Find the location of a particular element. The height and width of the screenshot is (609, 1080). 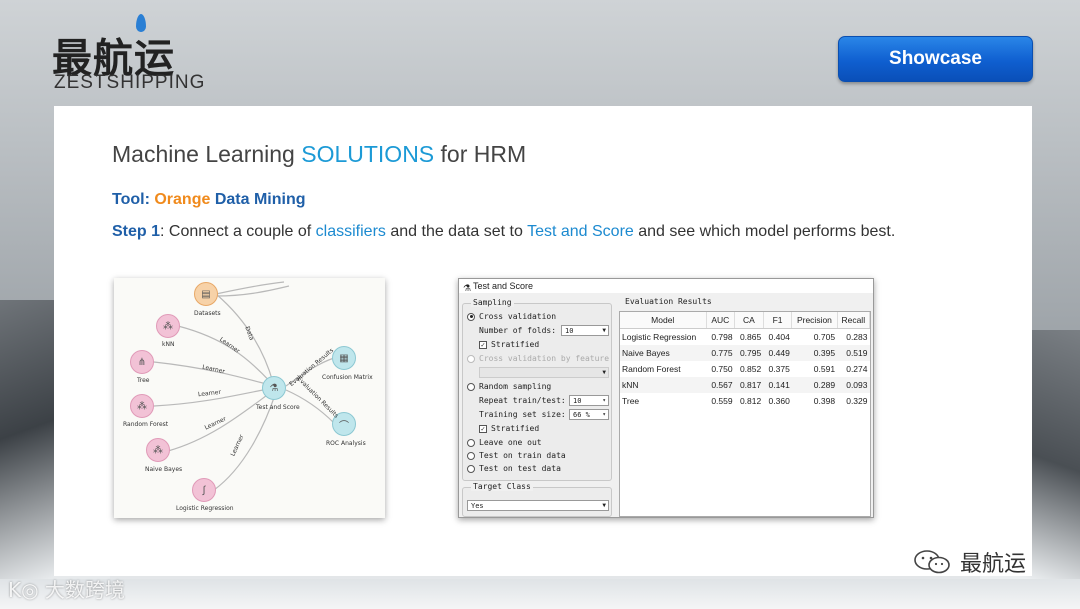

table-row: kNN 0.567 0.817 0.141 0.289 0.093 is located at coordinates (745, 385).